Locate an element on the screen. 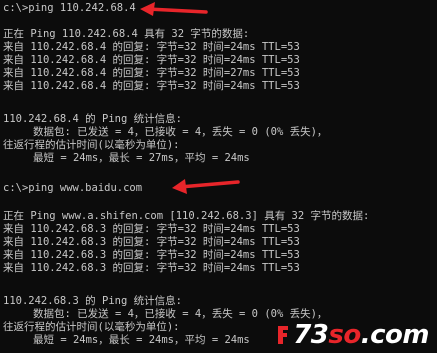  watermark-text: 73so.com is located at coordinates (361, 335).